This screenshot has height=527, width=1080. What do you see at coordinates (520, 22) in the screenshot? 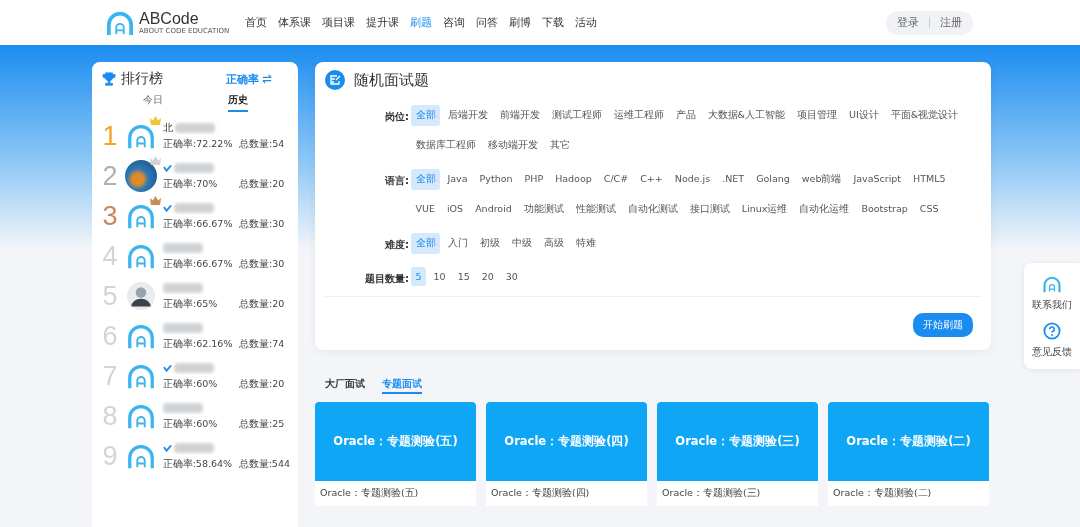
I see `nav-link: 刷博` at bounding box center [520, 22].